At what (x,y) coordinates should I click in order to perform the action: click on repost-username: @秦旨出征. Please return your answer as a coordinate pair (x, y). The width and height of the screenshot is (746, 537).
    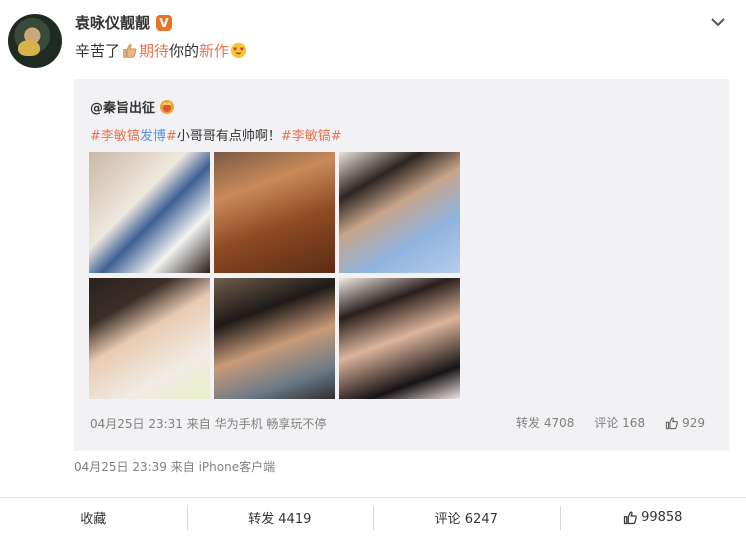
    Looking at the image, I should click on (132, 106).